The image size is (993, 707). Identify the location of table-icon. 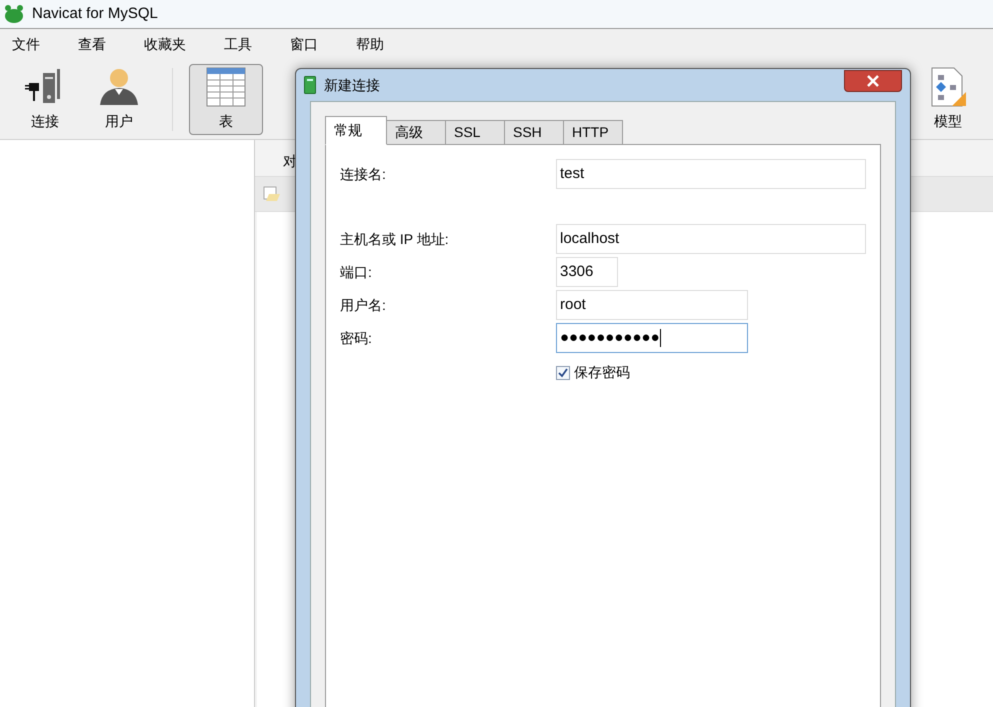
(226, 87).